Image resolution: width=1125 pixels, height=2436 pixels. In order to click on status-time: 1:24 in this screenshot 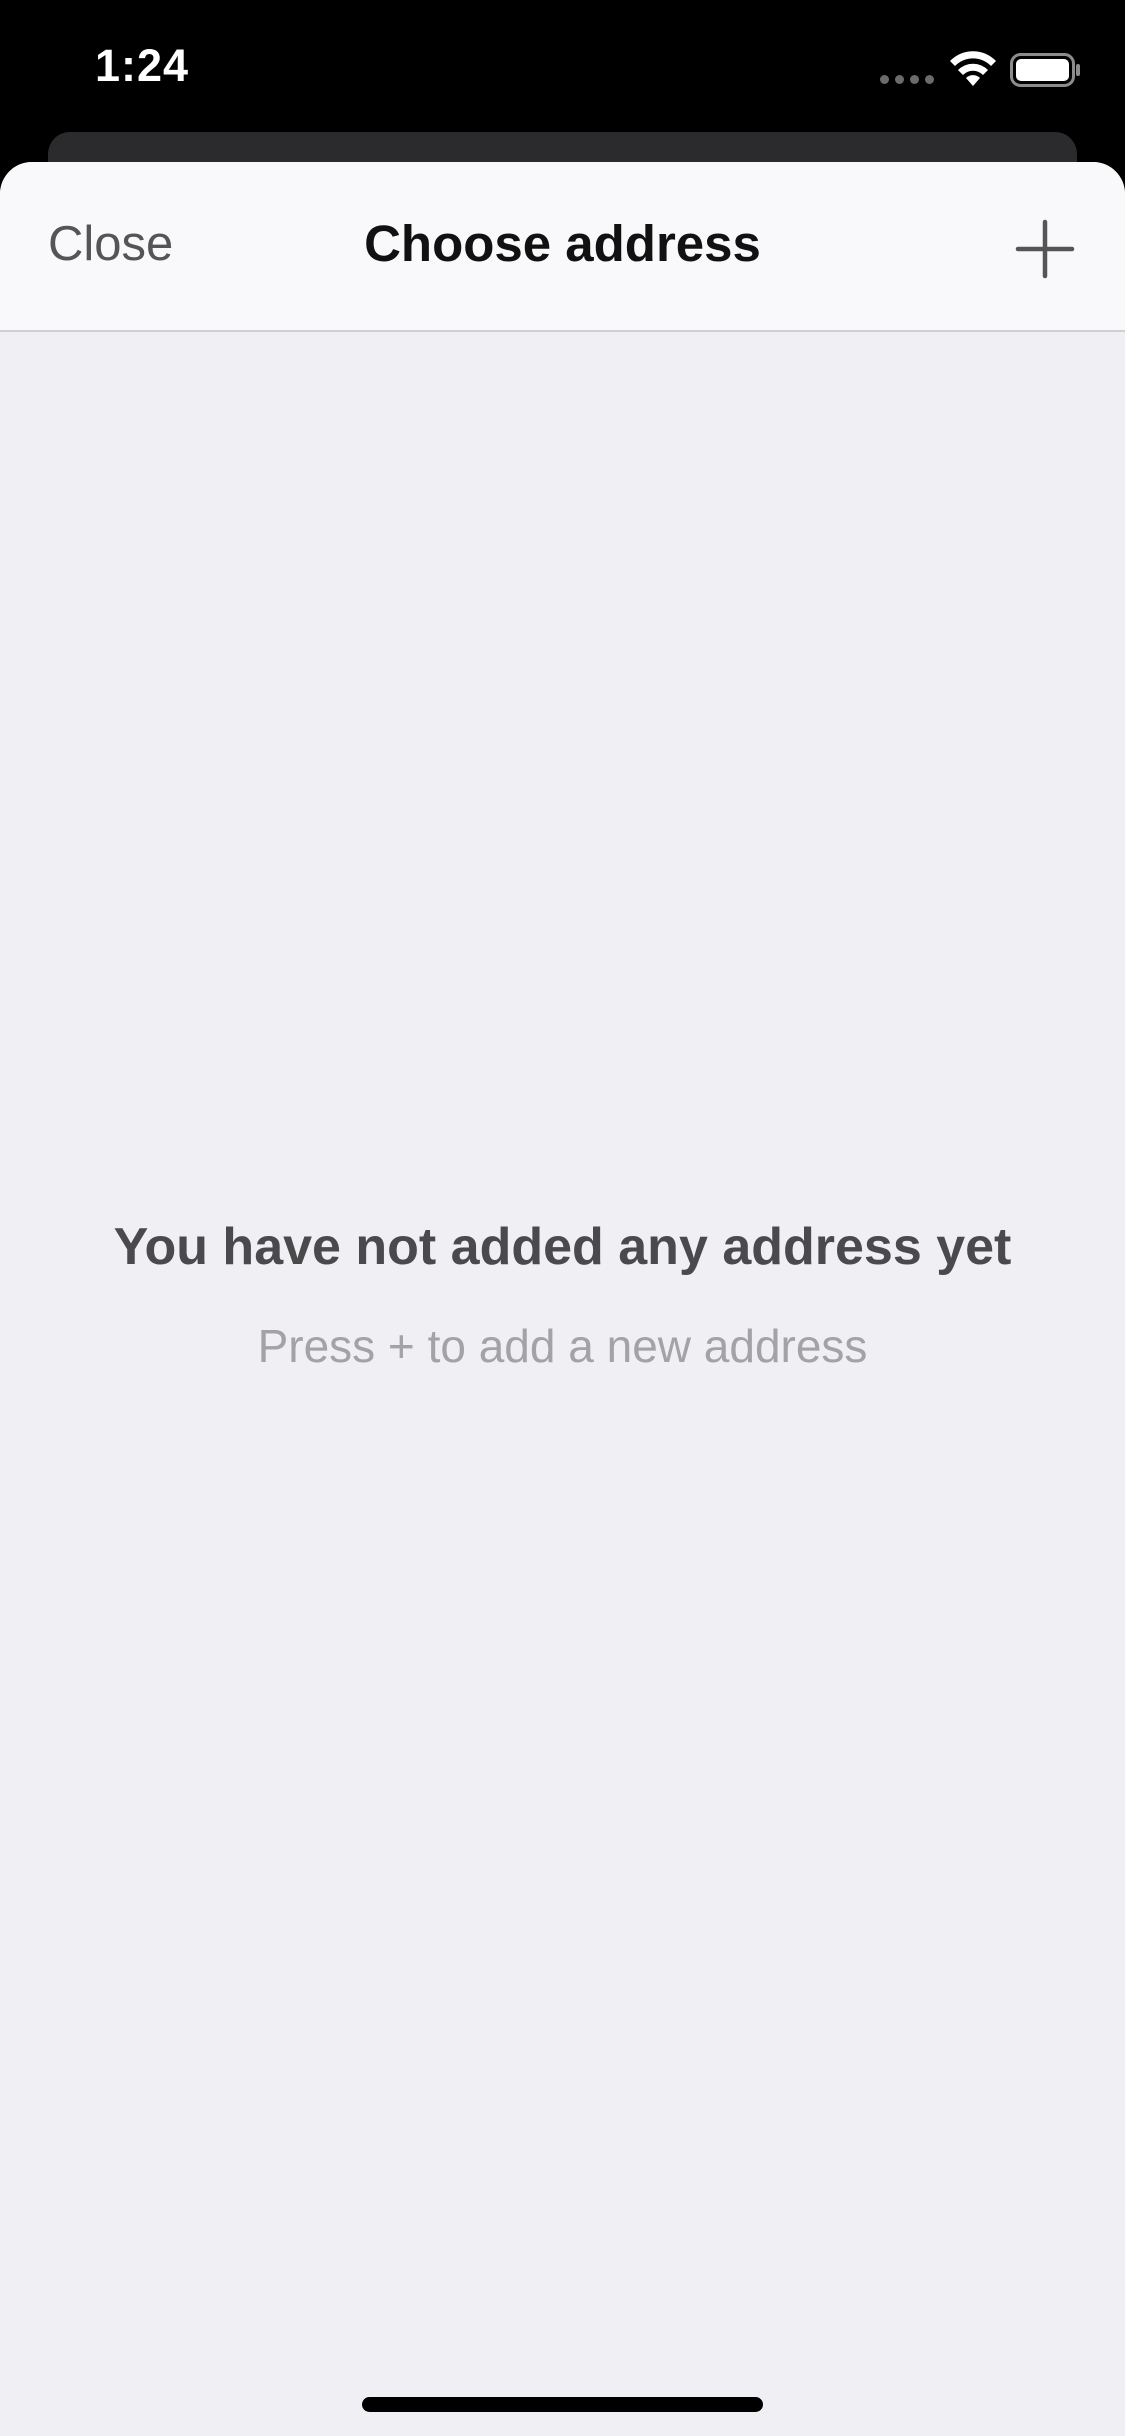, I will do `click(142, 65)`.